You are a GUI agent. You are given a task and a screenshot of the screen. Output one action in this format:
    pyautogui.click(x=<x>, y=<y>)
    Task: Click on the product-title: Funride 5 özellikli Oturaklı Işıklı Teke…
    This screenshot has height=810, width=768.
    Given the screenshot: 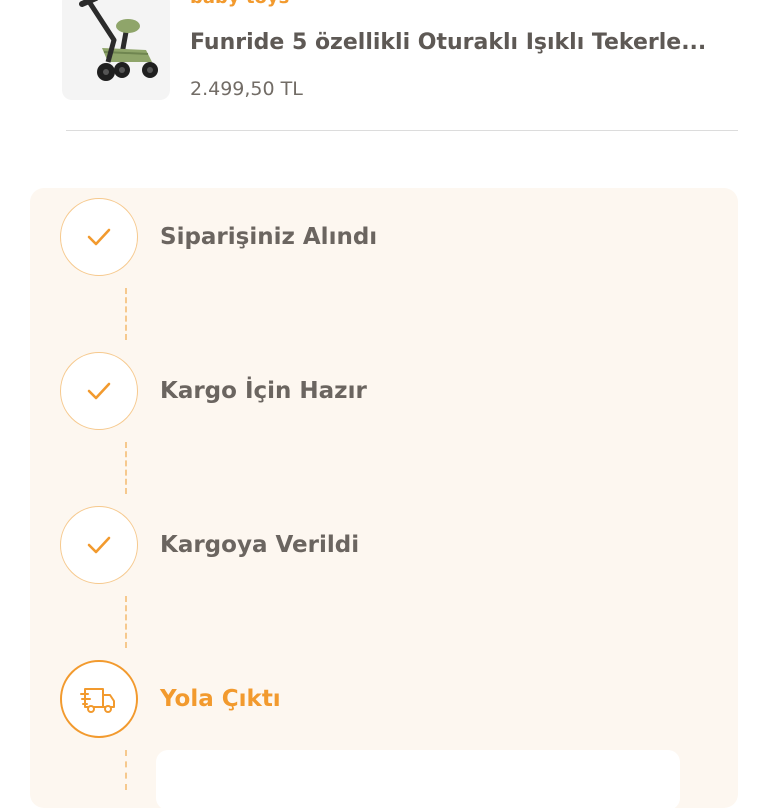 What is the action you would take?
    pyautogui.click(x=450, y=43)
    